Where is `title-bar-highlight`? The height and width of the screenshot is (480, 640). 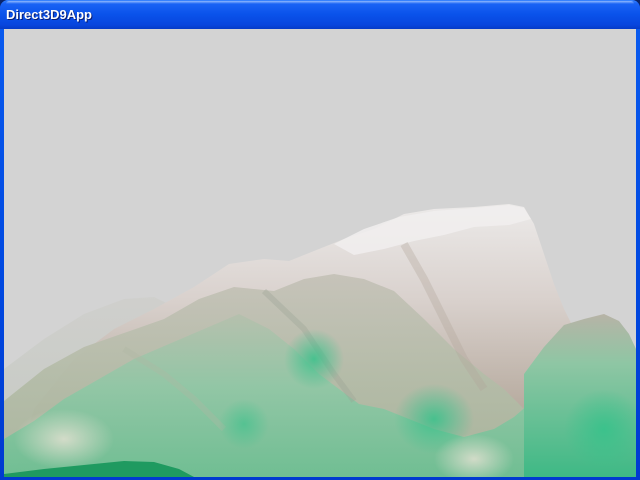
title-bar-highlight is located at coordinates (320, 2).